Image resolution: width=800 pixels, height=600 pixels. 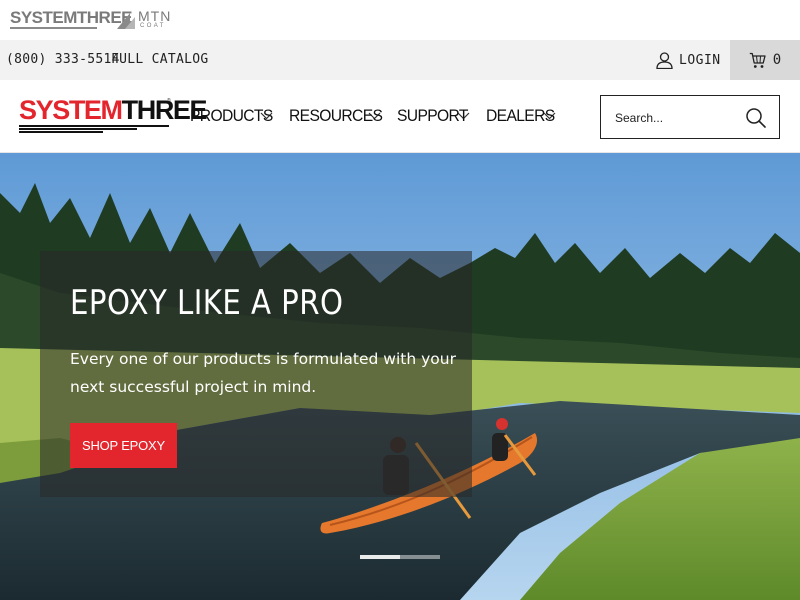 I want to click on full-catalog-link: FULL CATALOG, so click(x=160, y=59).